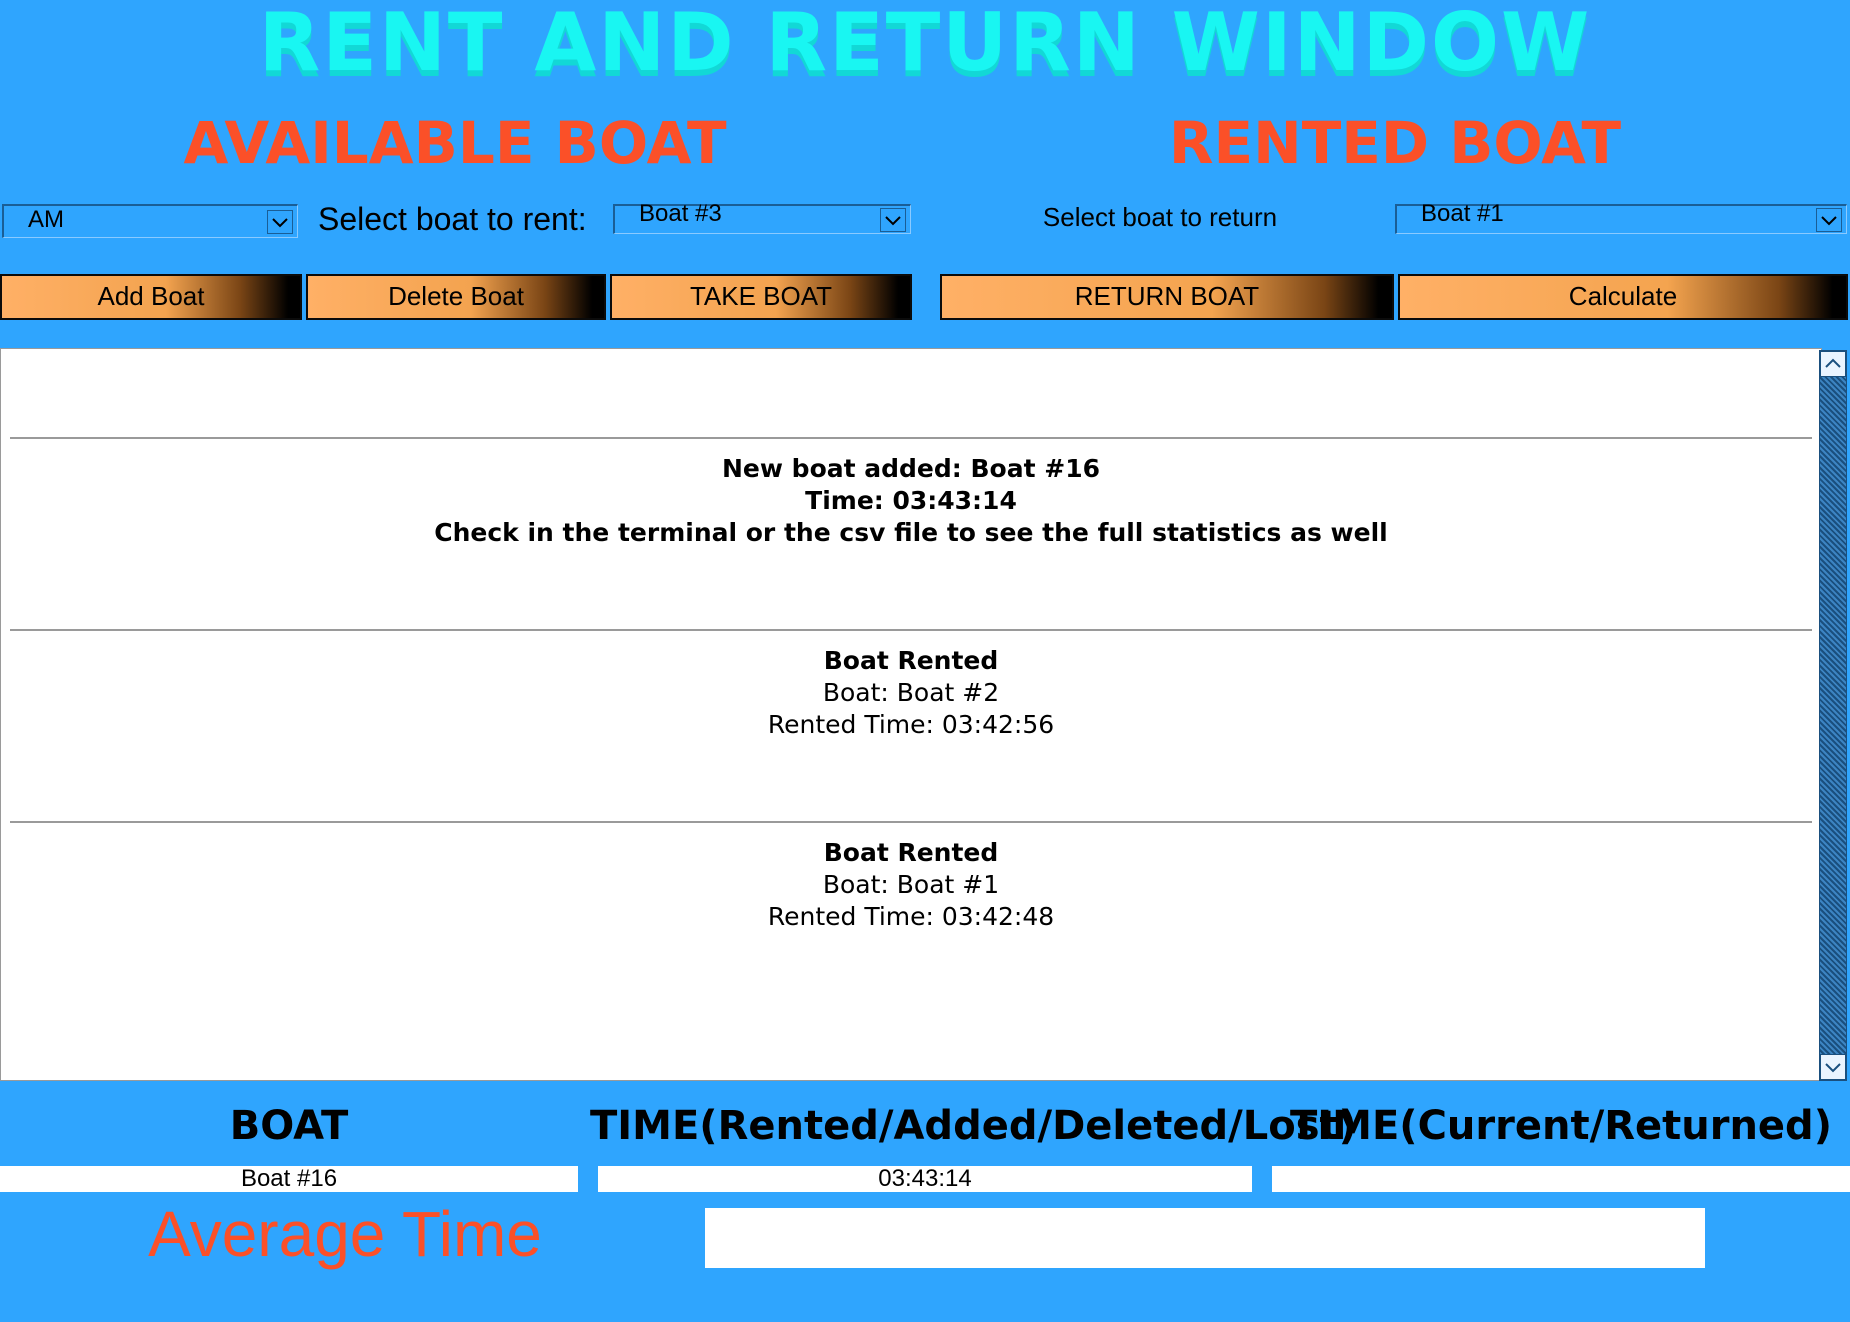 Image resolution: width=1850 pixels, height=1322 pixels. What do you see at coordinates (925, 44) in the screenshot?
I see `window-title: RENT AND RETURN WINDOW` at bounding box center [925, 44].